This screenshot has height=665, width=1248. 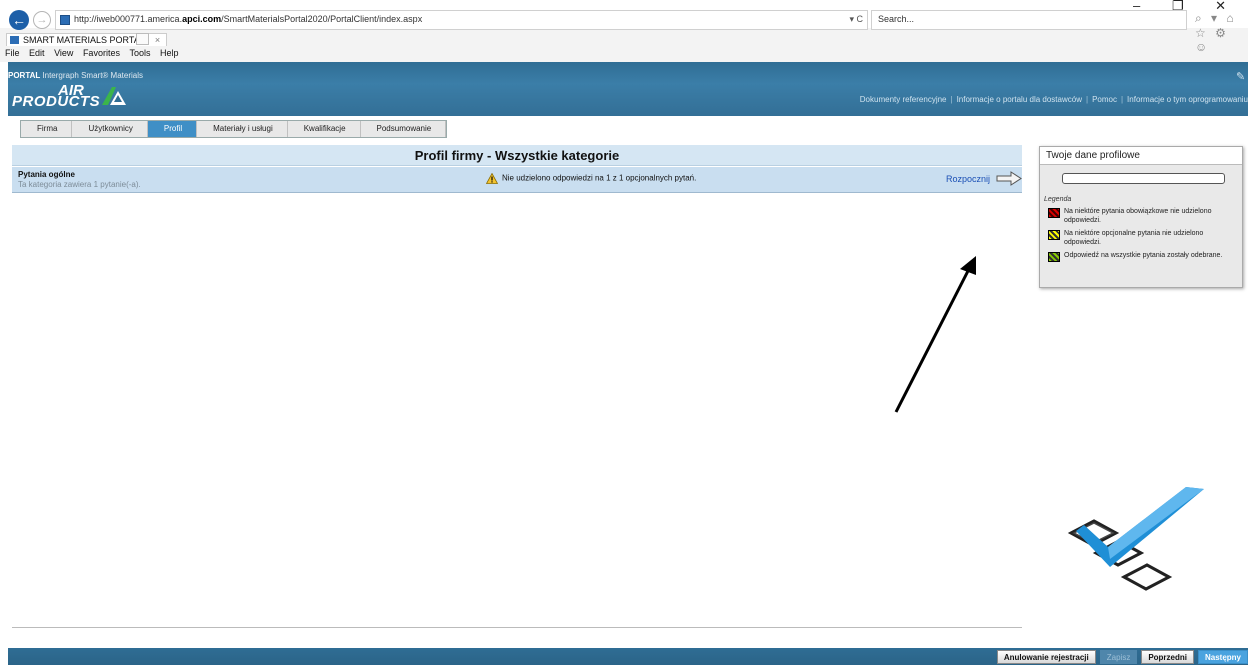 I want to click on previous-button: Poprzedni, so click(x=1167, y=657).